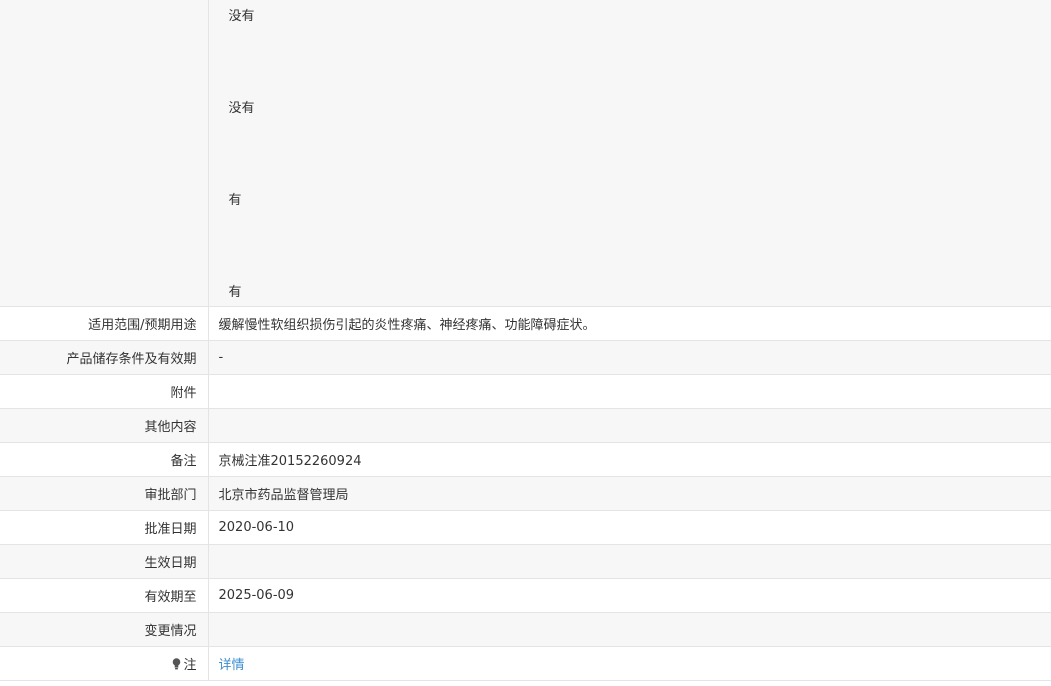 This screenshot has width=1051, height=686. I want to click on row-label, so click(104, 153).